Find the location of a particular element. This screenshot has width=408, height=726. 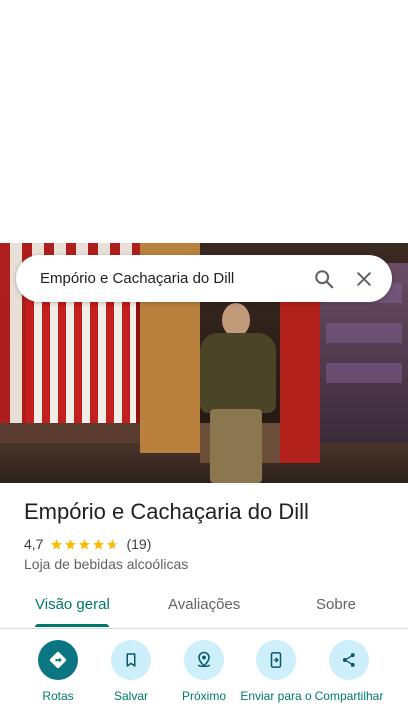

place-name: Empório e Cachaçaria do Dill is located at coordinates (166, 511).